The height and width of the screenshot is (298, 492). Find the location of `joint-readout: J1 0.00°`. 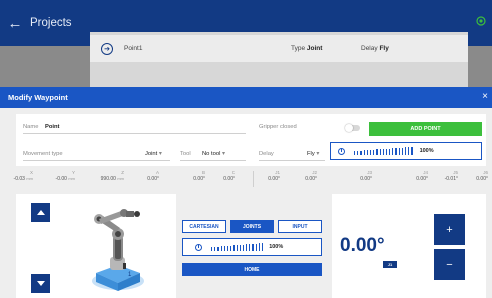

joint-readout: J1 0.00° is located at coordinates (274, 176).